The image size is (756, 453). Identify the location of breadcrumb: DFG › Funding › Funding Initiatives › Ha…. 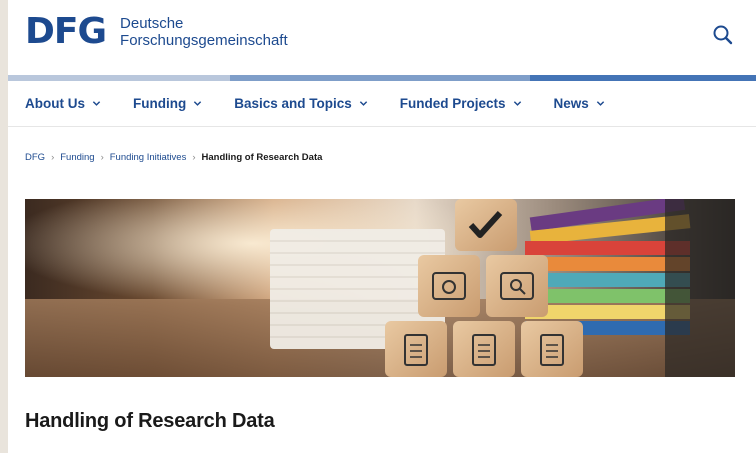
(173, 157).